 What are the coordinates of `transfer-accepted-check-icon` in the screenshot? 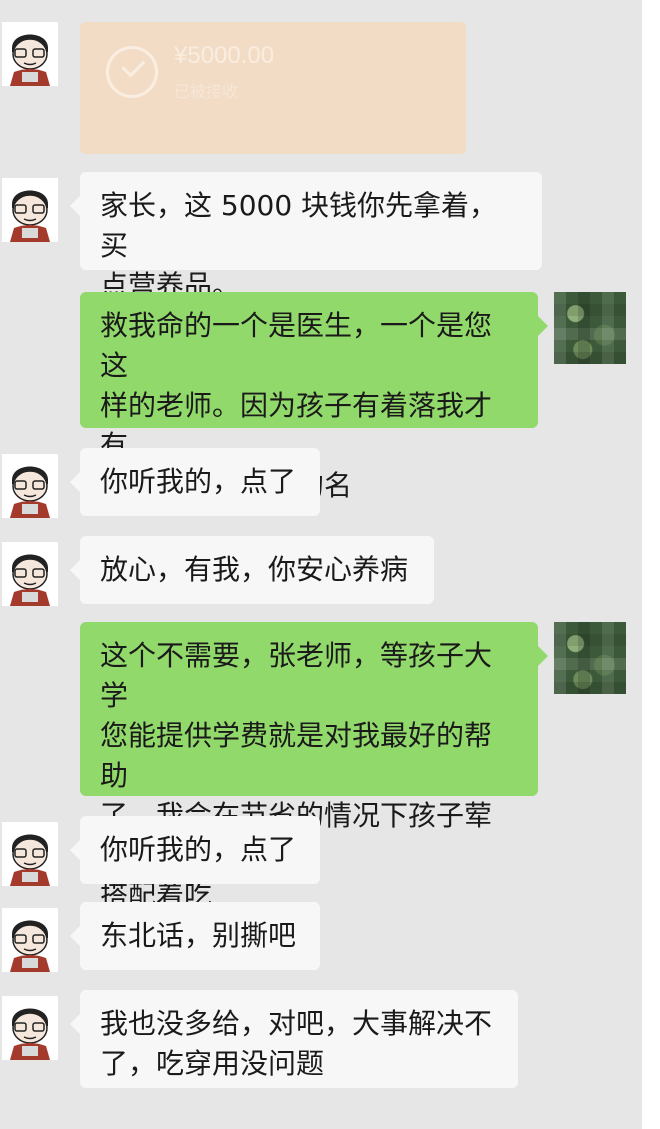 It's located at (132, 72).